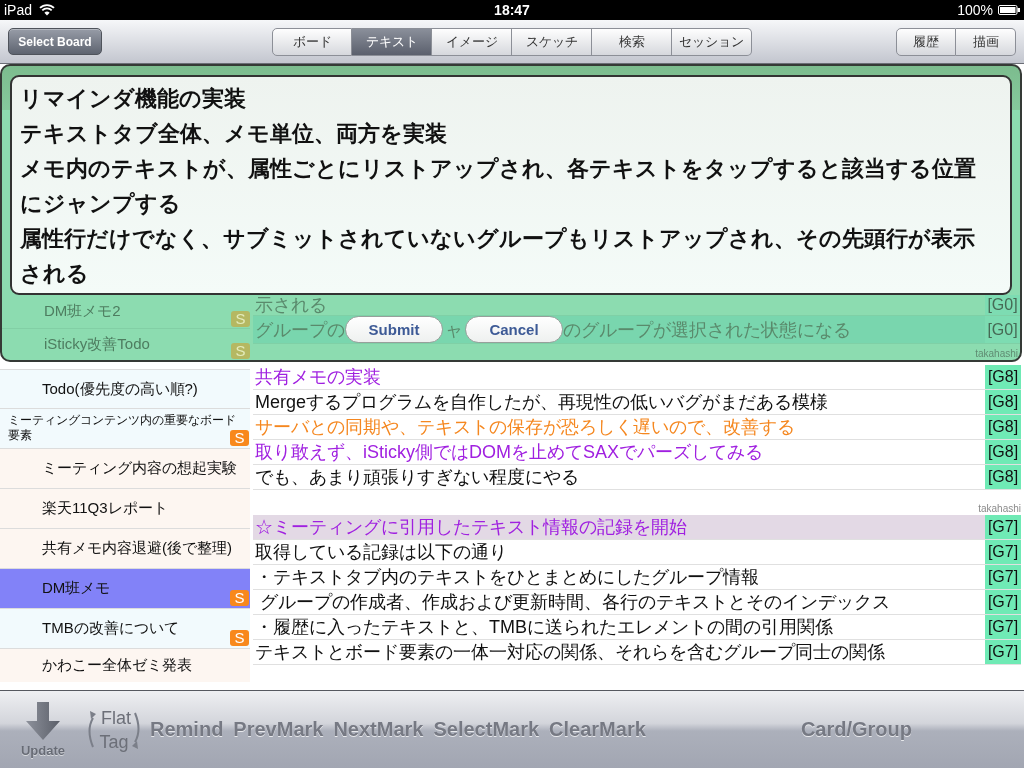 The height and width of the screenshot is (768, 1024). Describe the element at coordinates (55, 41) in the screenshot. I see `select-board-button: Select Board` at that location.